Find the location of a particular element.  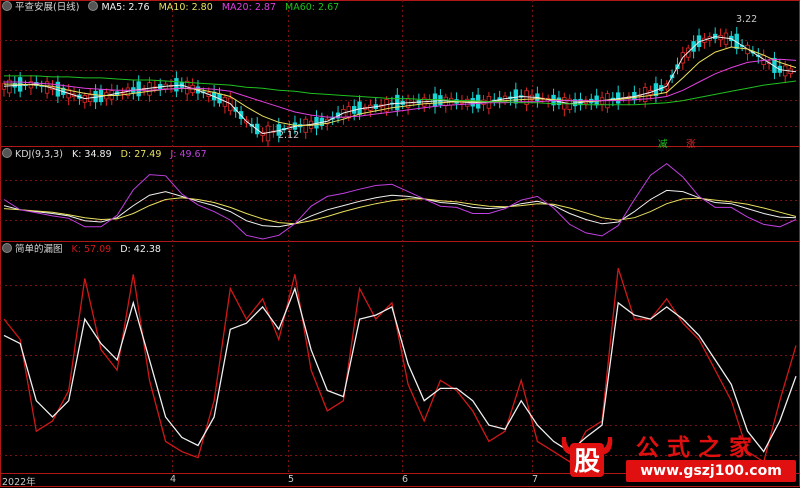

kdj-j-value: J: 49.67 is located at coordinates (188, 154).